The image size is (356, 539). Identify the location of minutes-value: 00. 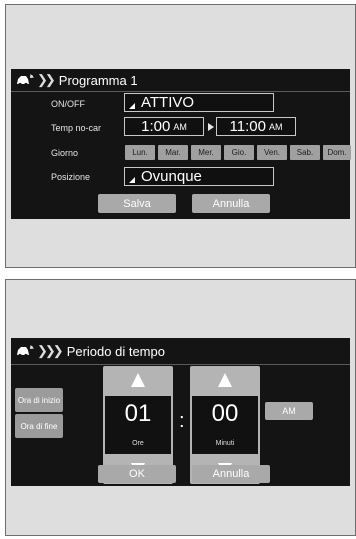
(225, 413).